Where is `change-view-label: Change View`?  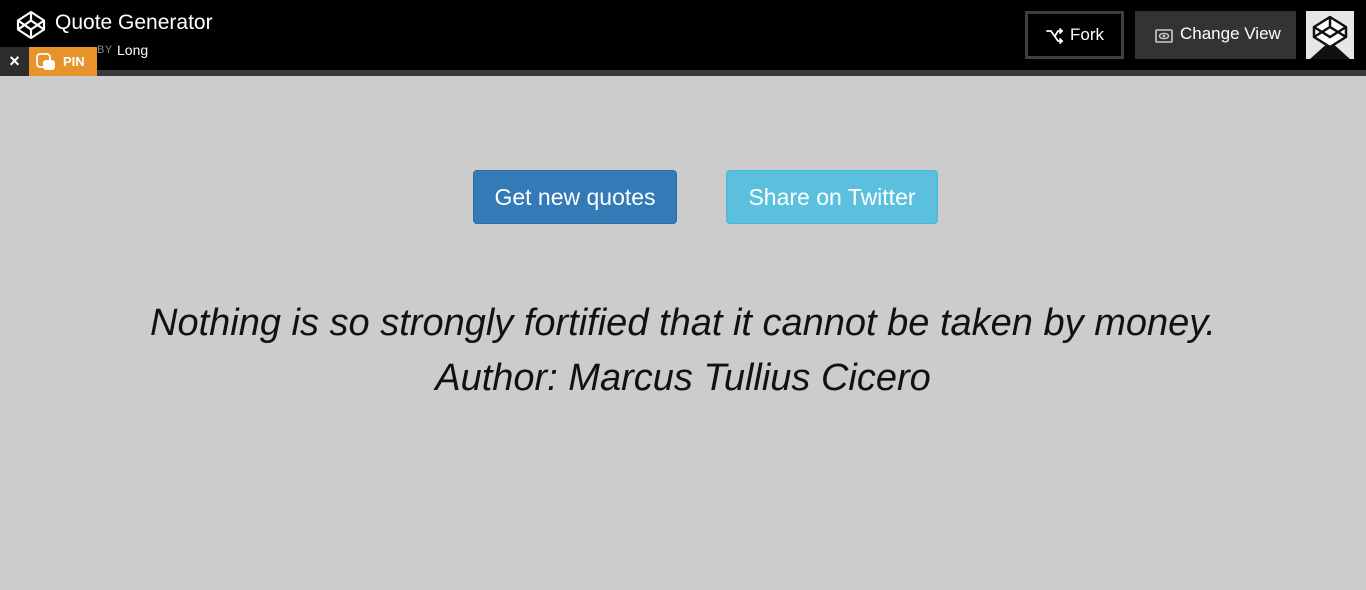
change-view-label: Change View is located at coordinates (1230, 33).